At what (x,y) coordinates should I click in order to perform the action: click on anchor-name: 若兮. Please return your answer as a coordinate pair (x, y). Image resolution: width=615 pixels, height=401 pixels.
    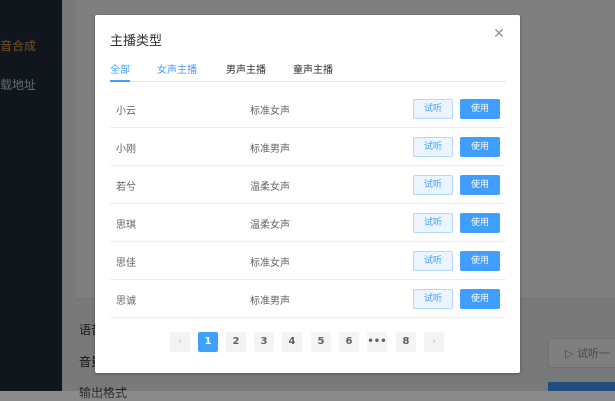
    Looking at the image, I should click on (126, 187).